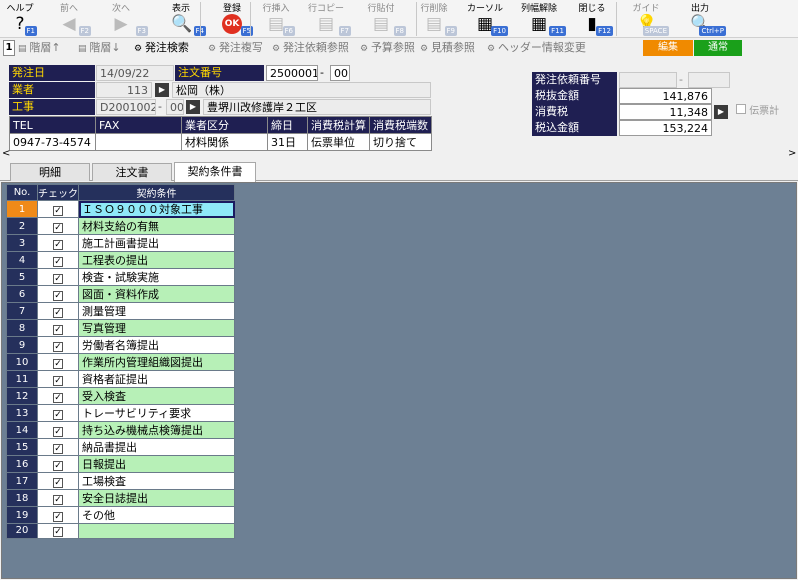  I want to click on output-button: 出力 🔍 Ctrl+P, so click(700, 19).